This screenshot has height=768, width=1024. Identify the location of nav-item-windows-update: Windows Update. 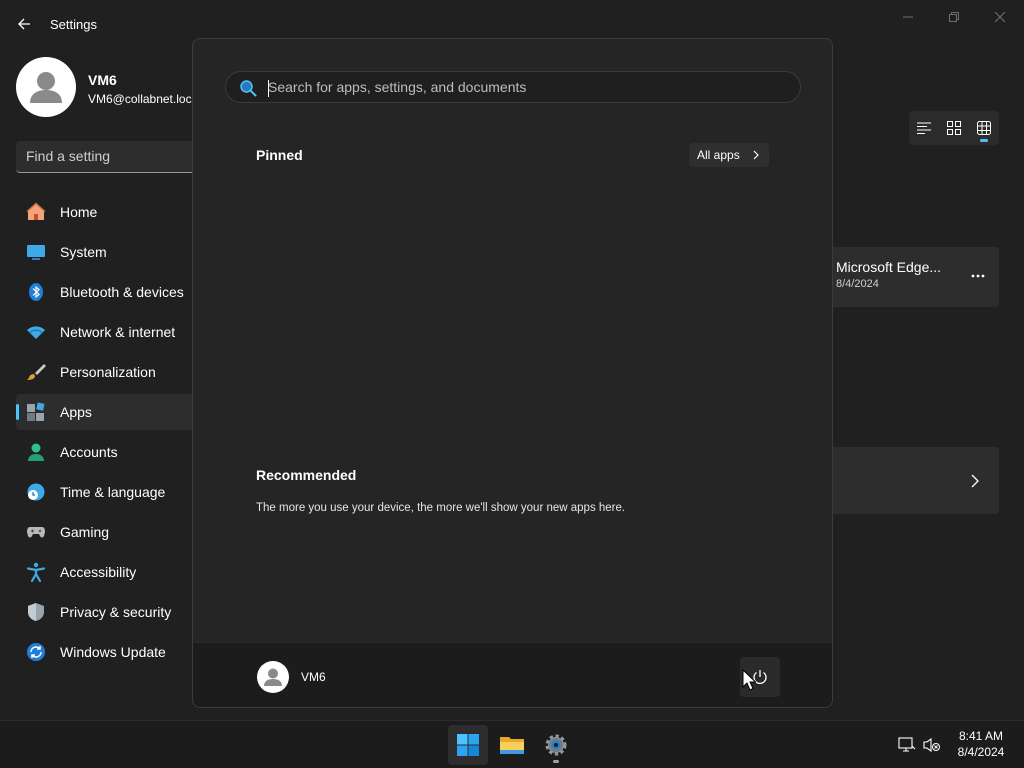
(104, 652).